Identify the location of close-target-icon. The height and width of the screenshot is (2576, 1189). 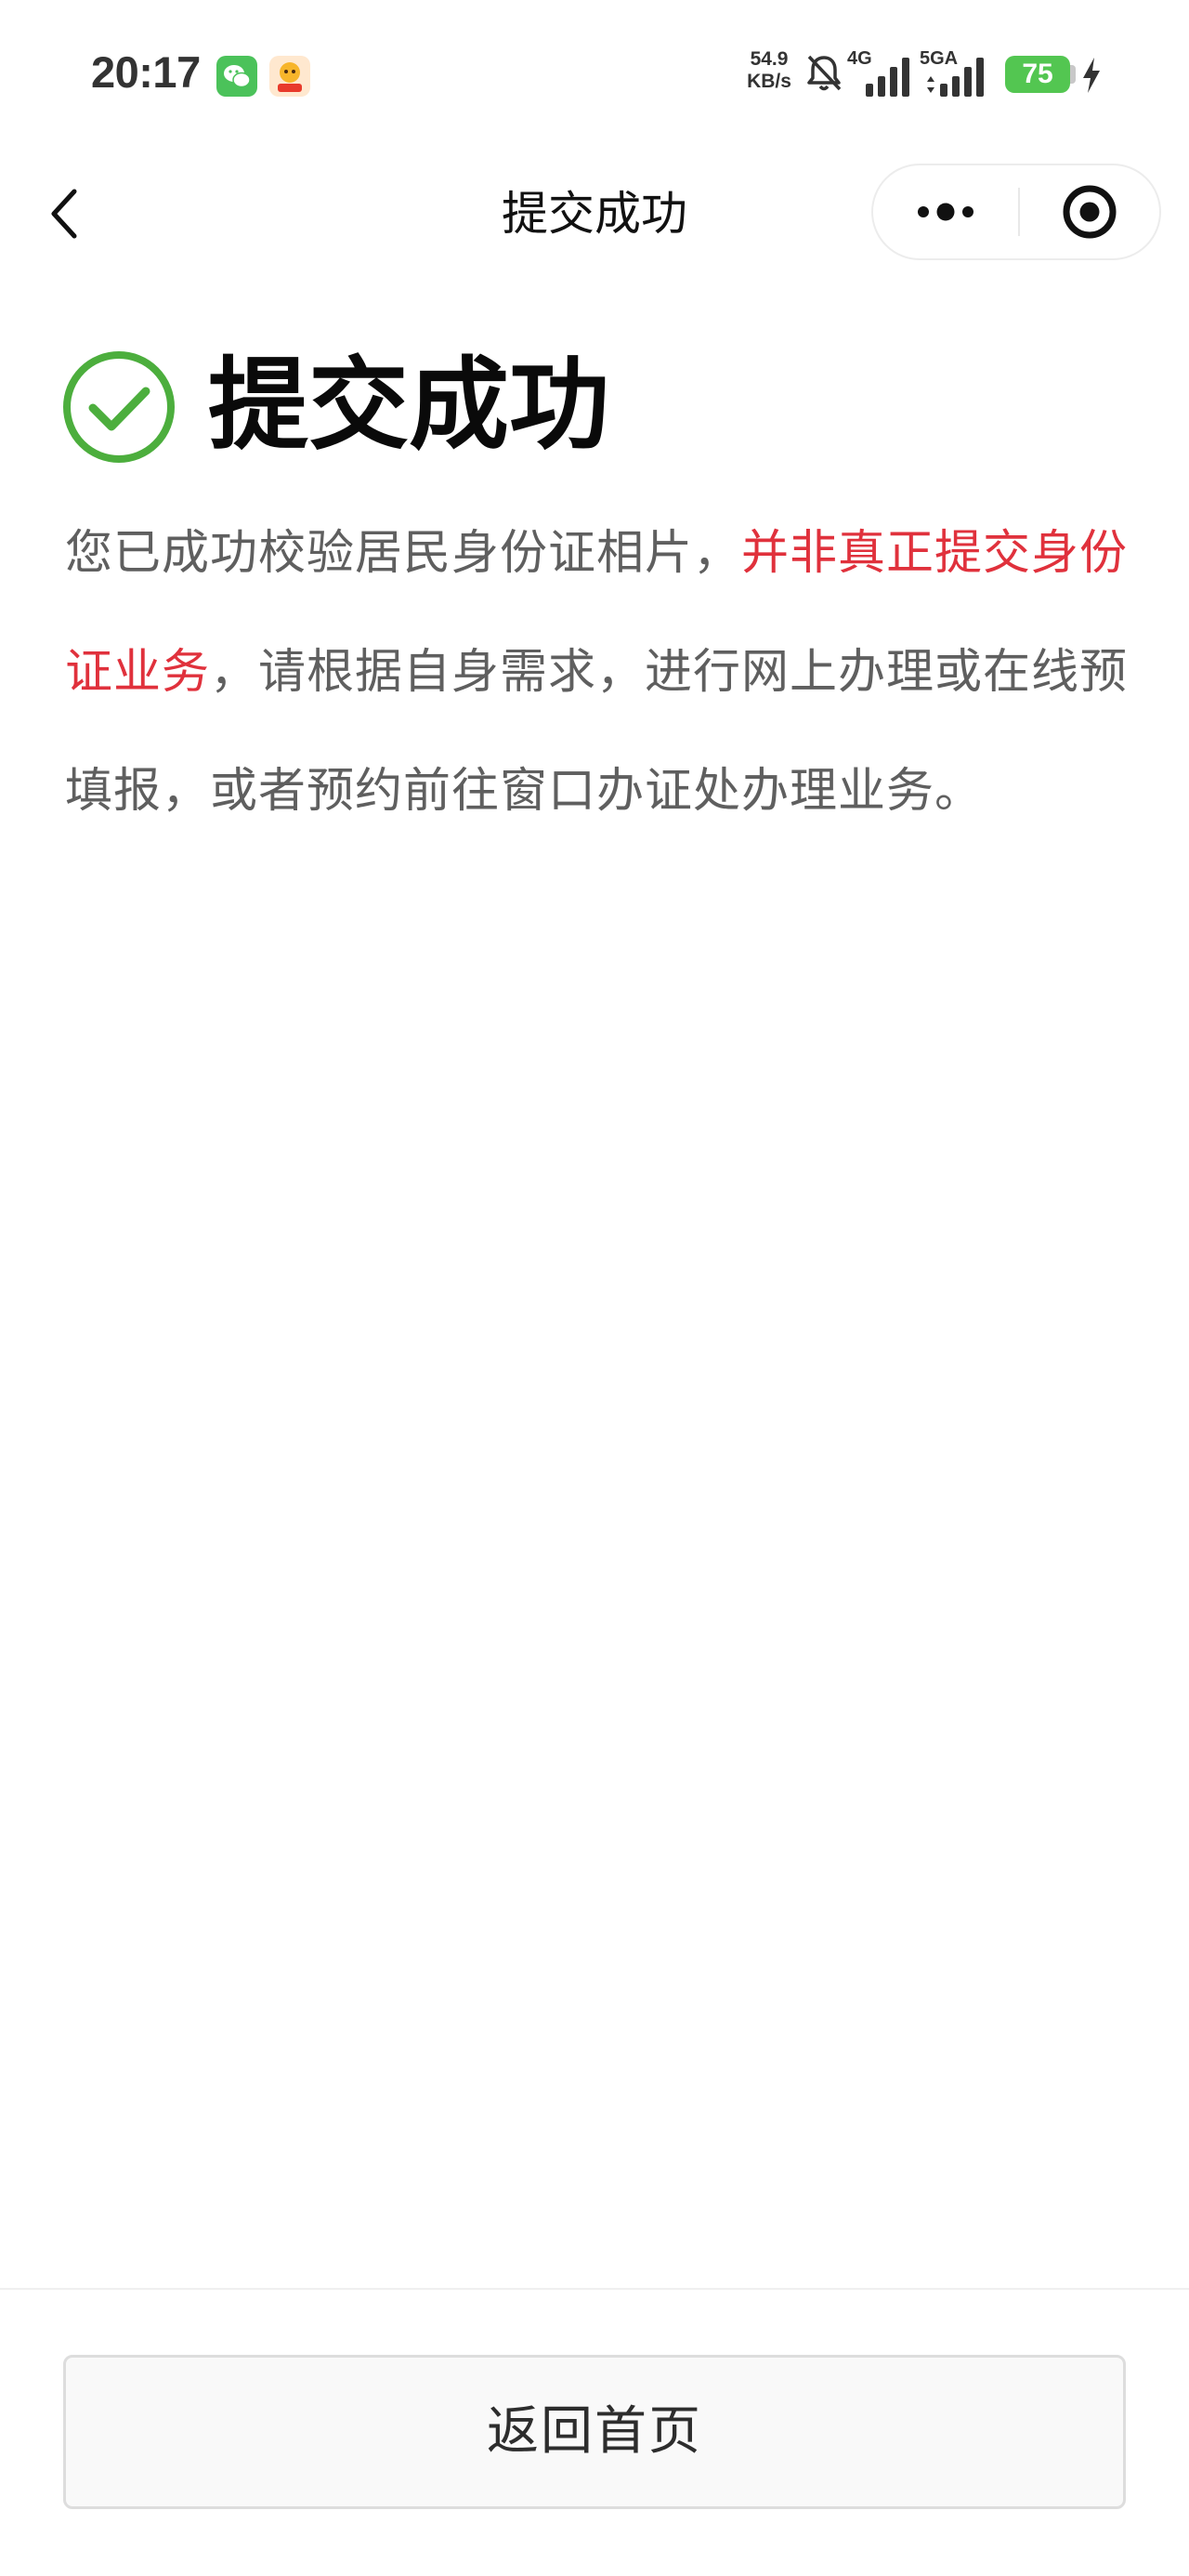
(1090, 212).